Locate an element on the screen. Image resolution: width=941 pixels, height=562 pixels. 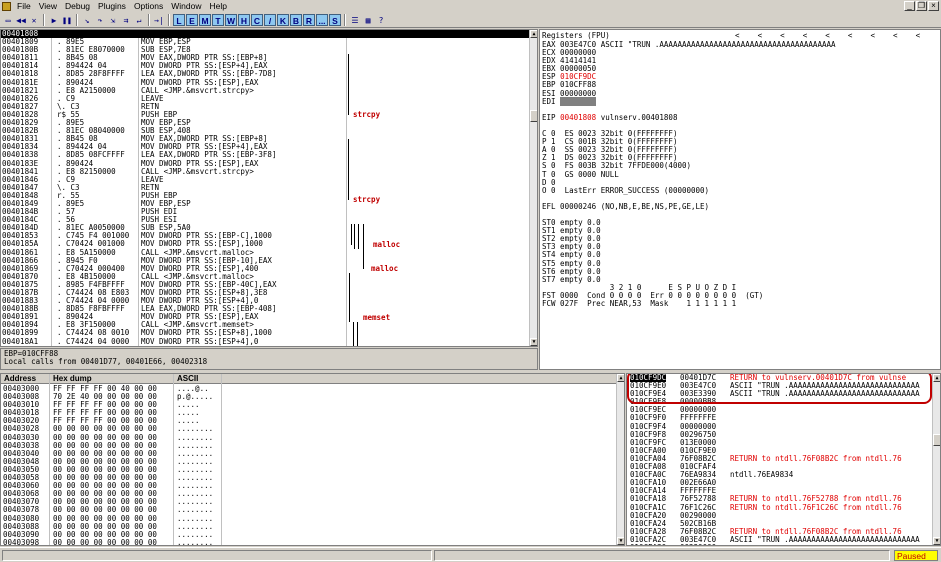
toolbar-window-button: T is located at coordinates (218, 20).